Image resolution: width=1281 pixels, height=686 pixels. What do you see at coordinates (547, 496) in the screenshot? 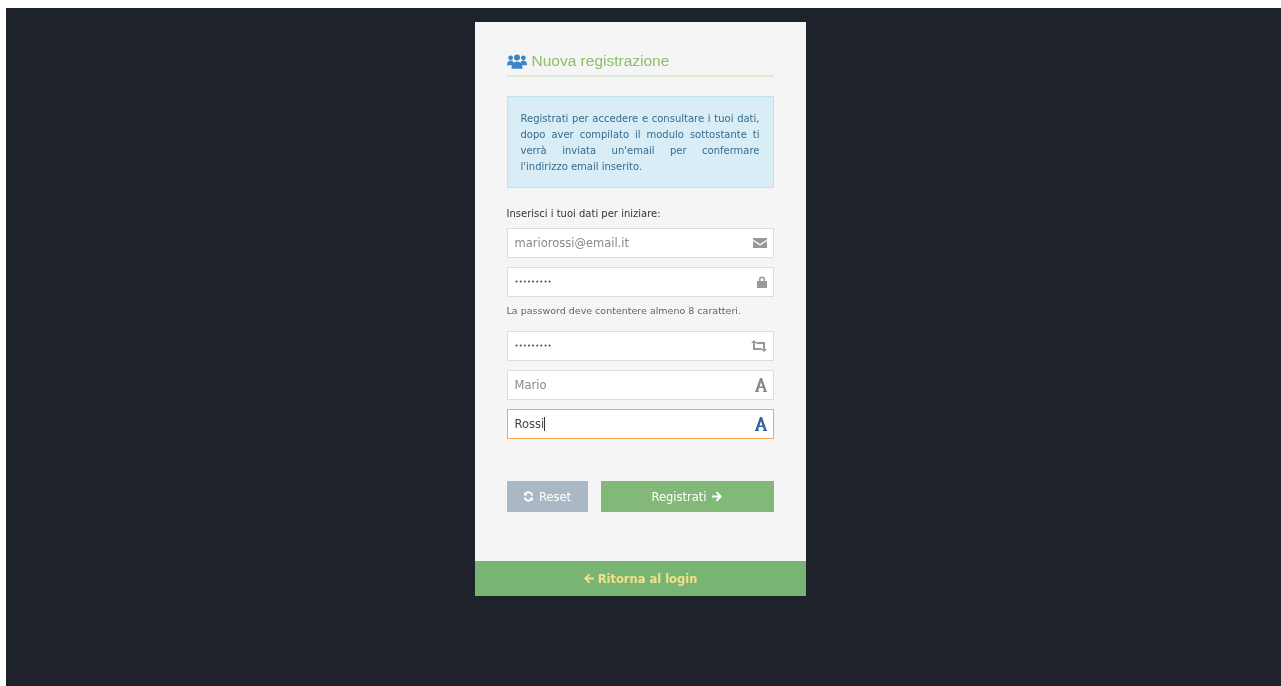
I see `reset-button: Reset` at bounding box center [547, 496].